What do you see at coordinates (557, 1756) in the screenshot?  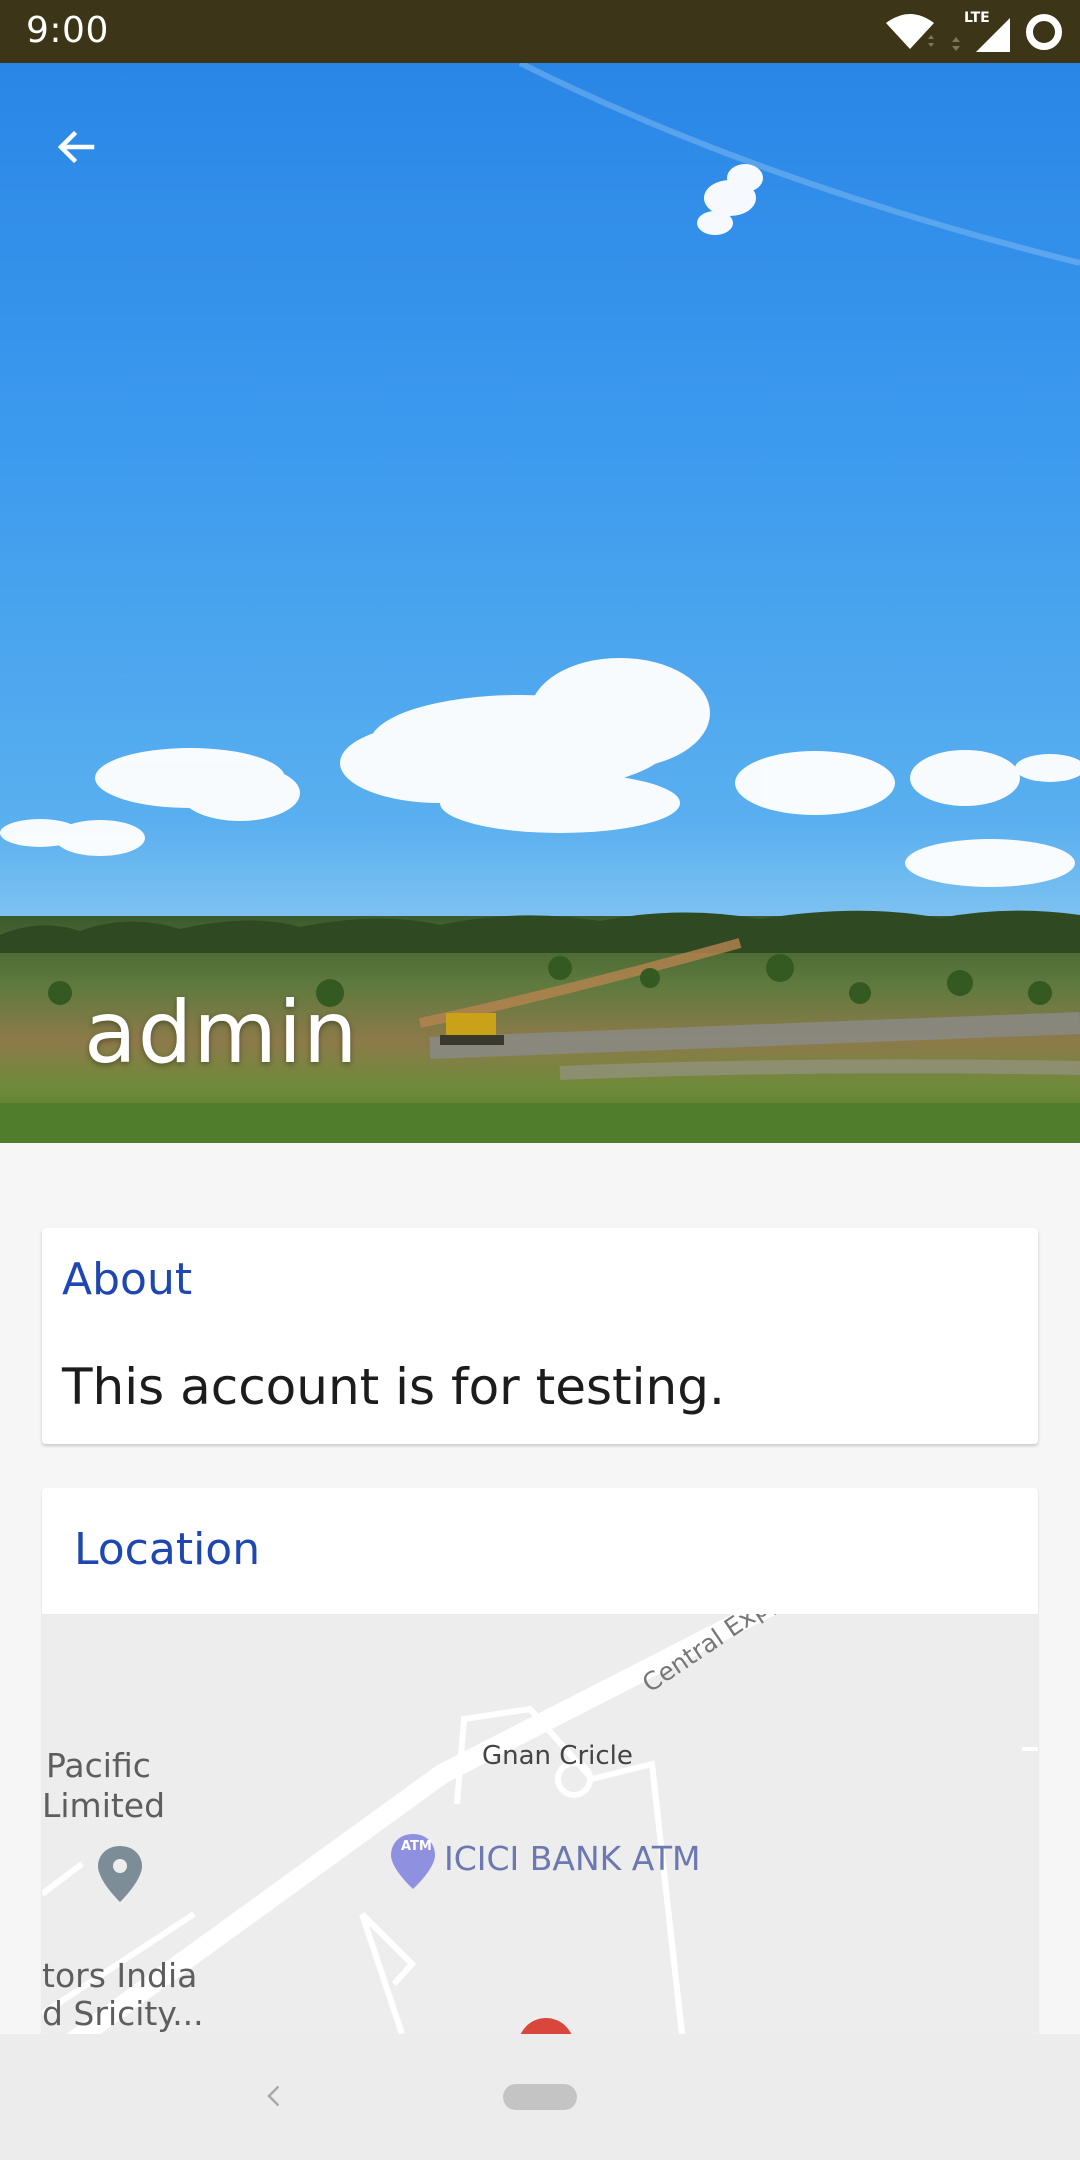 I see `map-label-gnan-cricle: Gnan Cricle` at bounding box center [557, 1756].